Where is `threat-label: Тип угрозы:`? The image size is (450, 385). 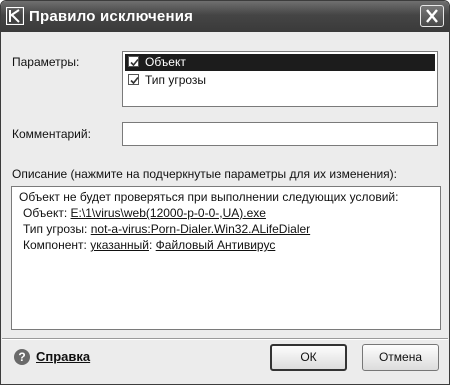
threat-label: Тип угрозы: is located at coordinates (57, 229).